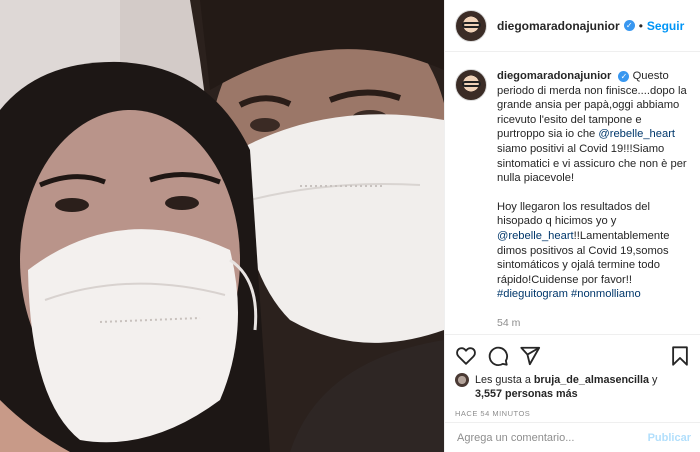  What do you see at coordinates (530, 356) in the screenshot?
I see `paper-plane-icon` at bounding box center [530, 356].